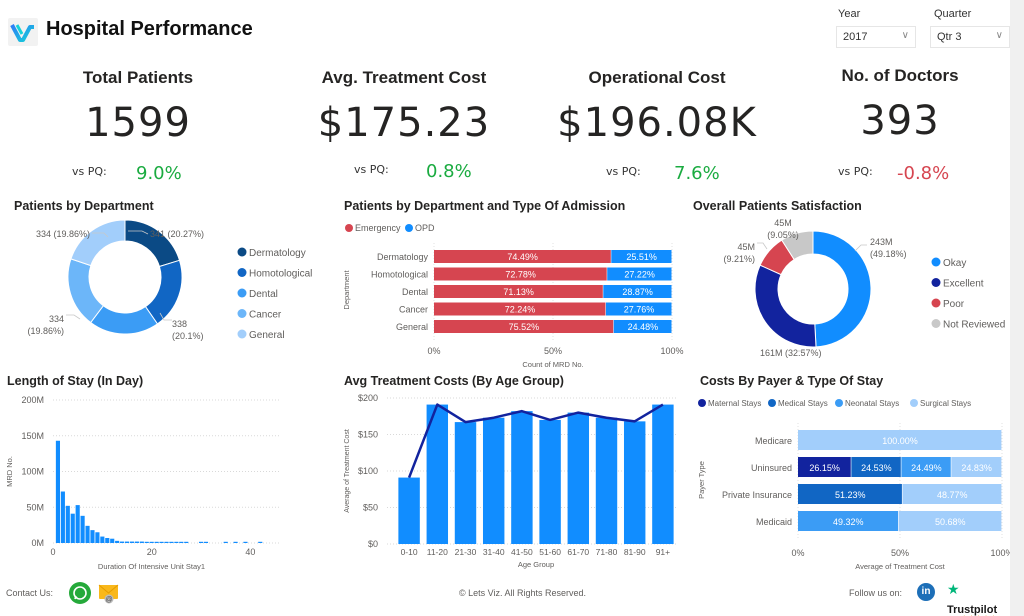  What do you see at coordinates (926, 592) in the screenshot?
I see `linkedin-icon: in` at bounding box center [926, 592].